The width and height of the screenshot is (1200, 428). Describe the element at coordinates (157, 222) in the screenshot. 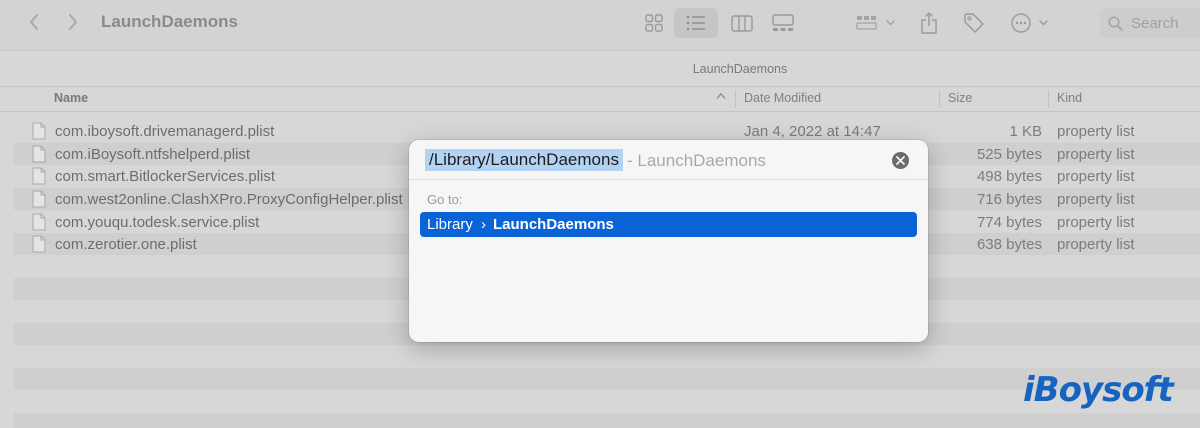

I see `file-name: com.youqu.todesk.service.plist` at that location.